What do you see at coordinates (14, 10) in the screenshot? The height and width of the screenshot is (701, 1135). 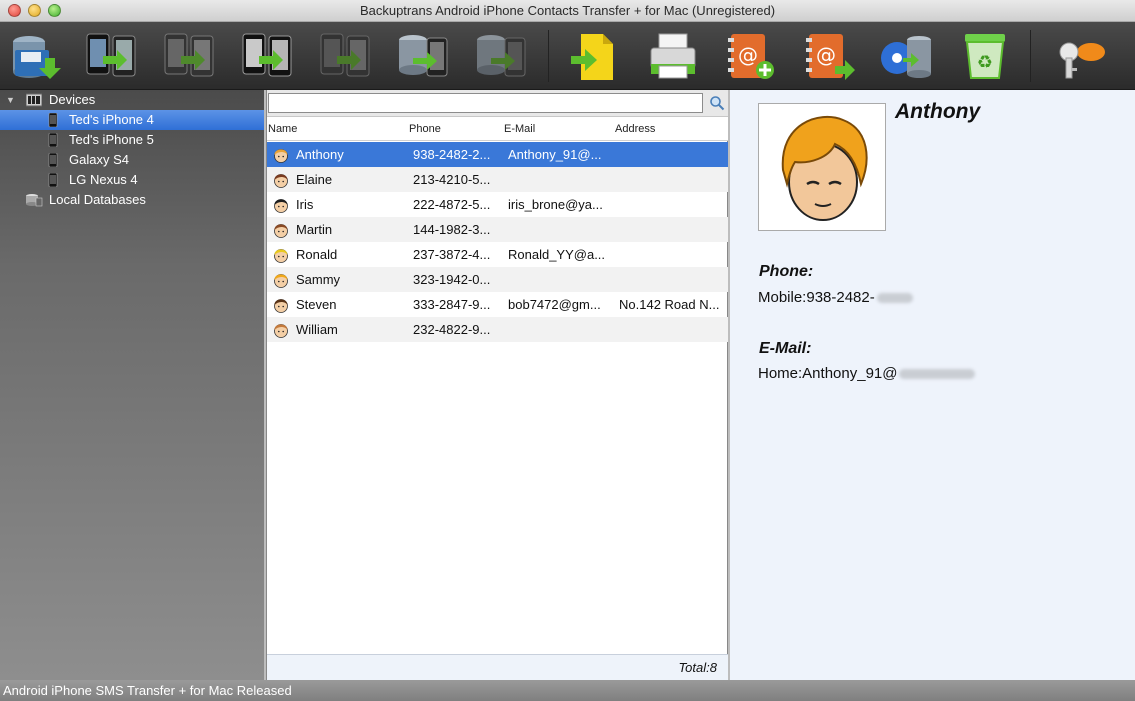 I see `close-window-button` at bounding box center [14, 10].